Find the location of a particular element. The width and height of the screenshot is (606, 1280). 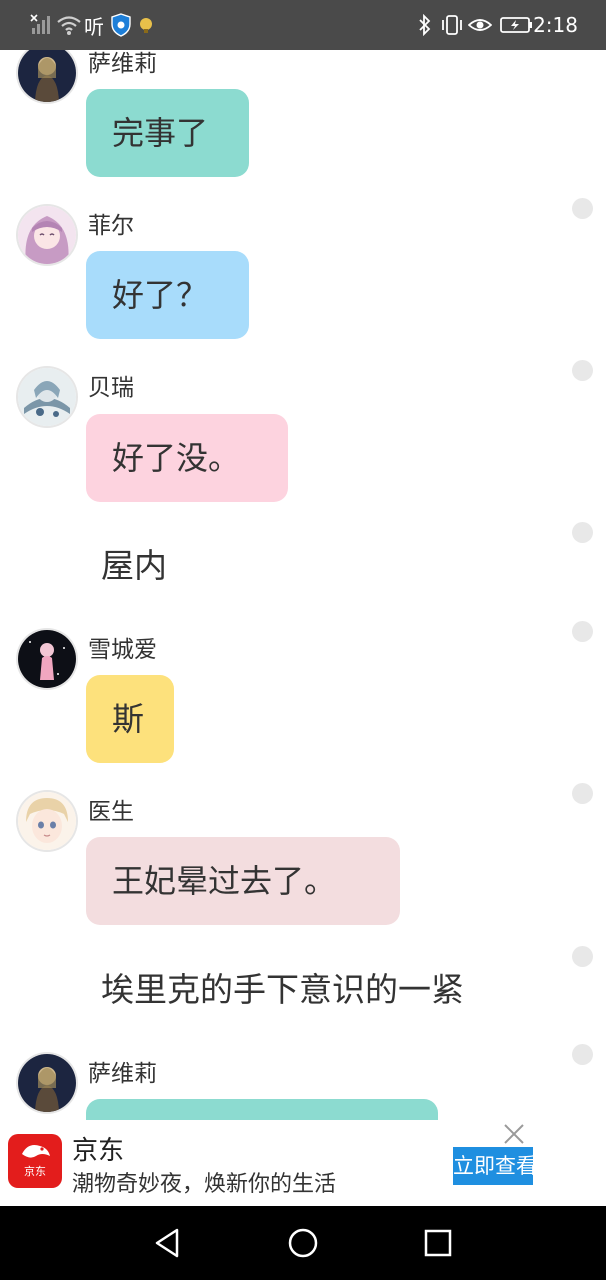

close-icon is located at coordinates (514, 1134).